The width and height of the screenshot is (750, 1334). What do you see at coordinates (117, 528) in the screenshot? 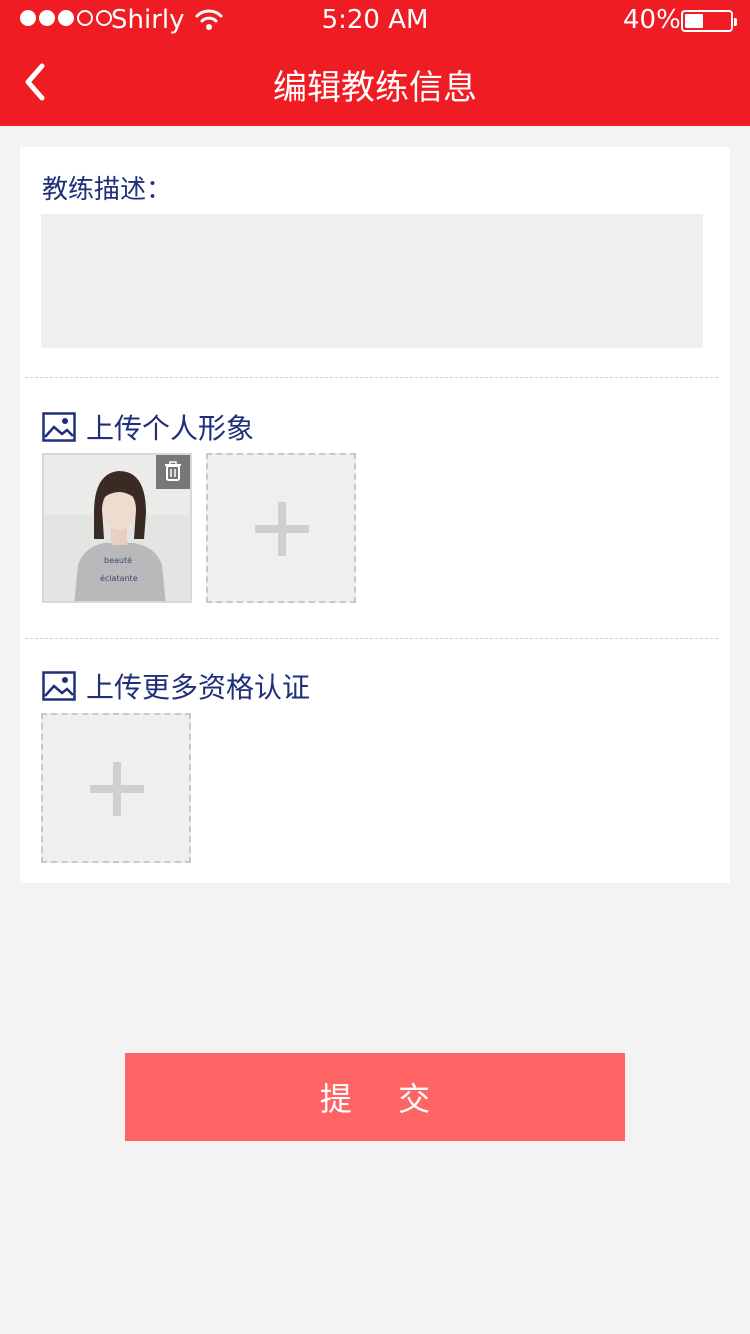
I see `personal-photo-thumbnail: beauté éclatante` at bounding box center [117, 528].